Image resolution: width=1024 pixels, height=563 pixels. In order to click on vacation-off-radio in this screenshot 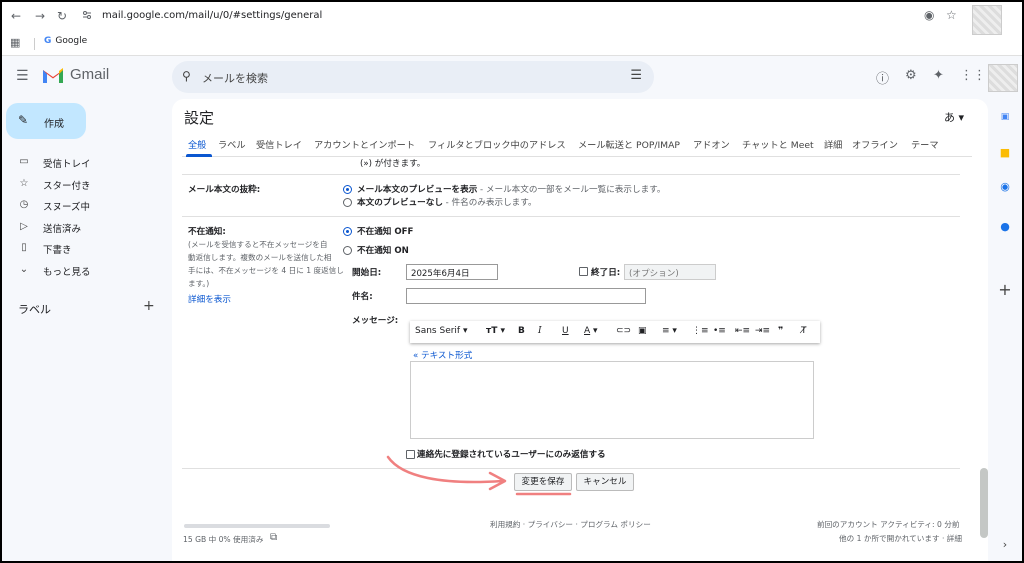, I will do `click(347, 231)`.